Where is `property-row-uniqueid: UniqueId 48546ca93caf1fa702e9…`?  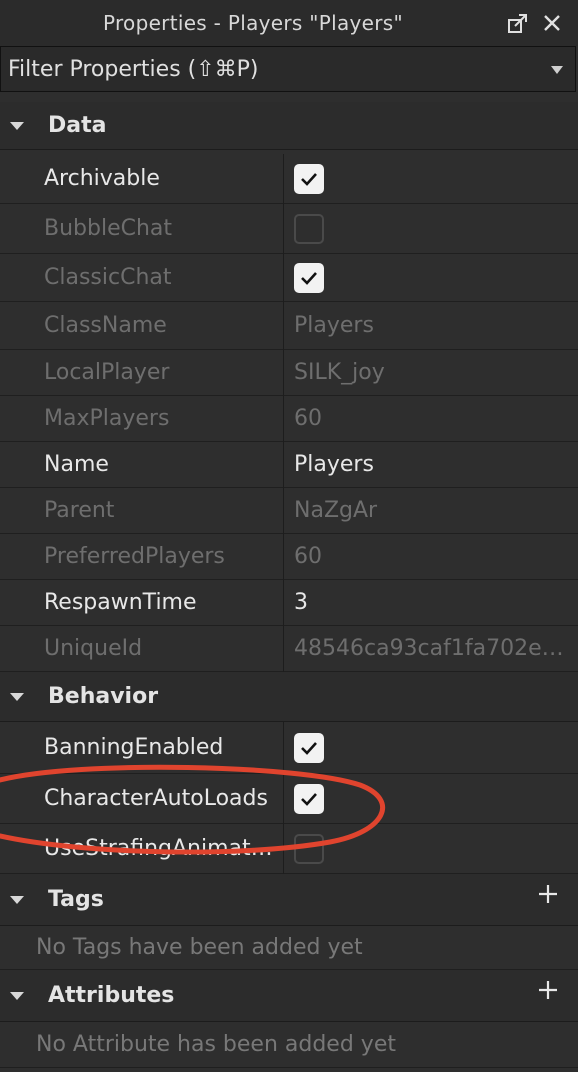
property-row-uniqueid: UniqueId 48546ca93caf1fa702e9… is located at coordinates (289, 649).